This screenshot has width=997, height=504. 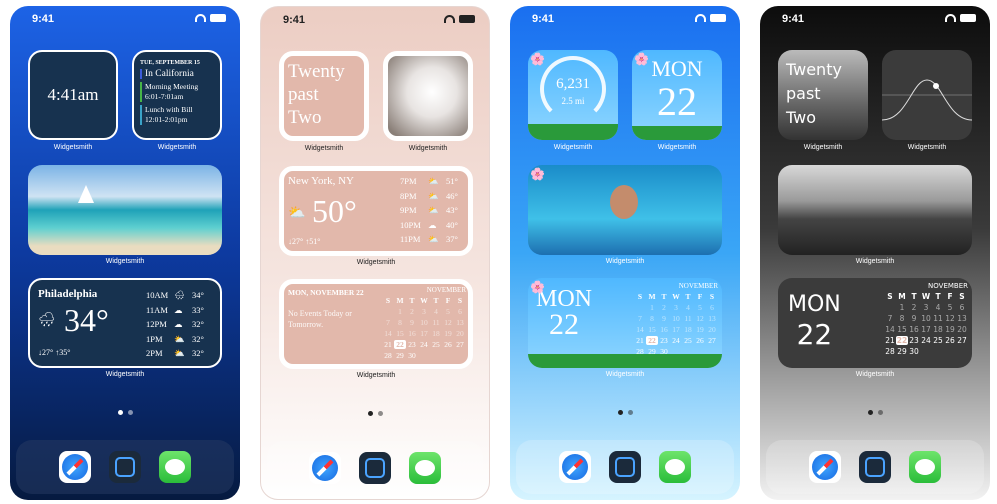 I want to click on day-cell: 7, so click(x=640, y=318).